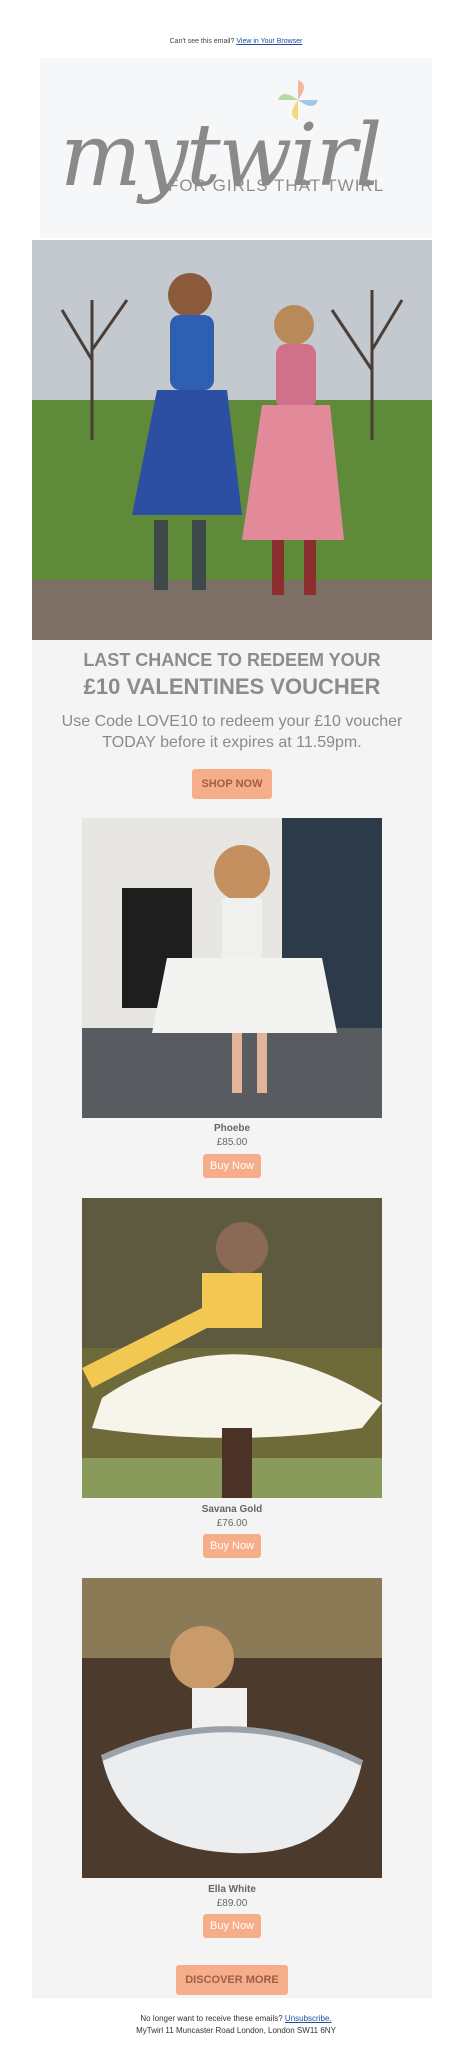  What do you see at coordinates (232, 1546) in the screenshot?
I see `buy-now-savana-gold: Buy Now` at bounding box center [232, 1546].